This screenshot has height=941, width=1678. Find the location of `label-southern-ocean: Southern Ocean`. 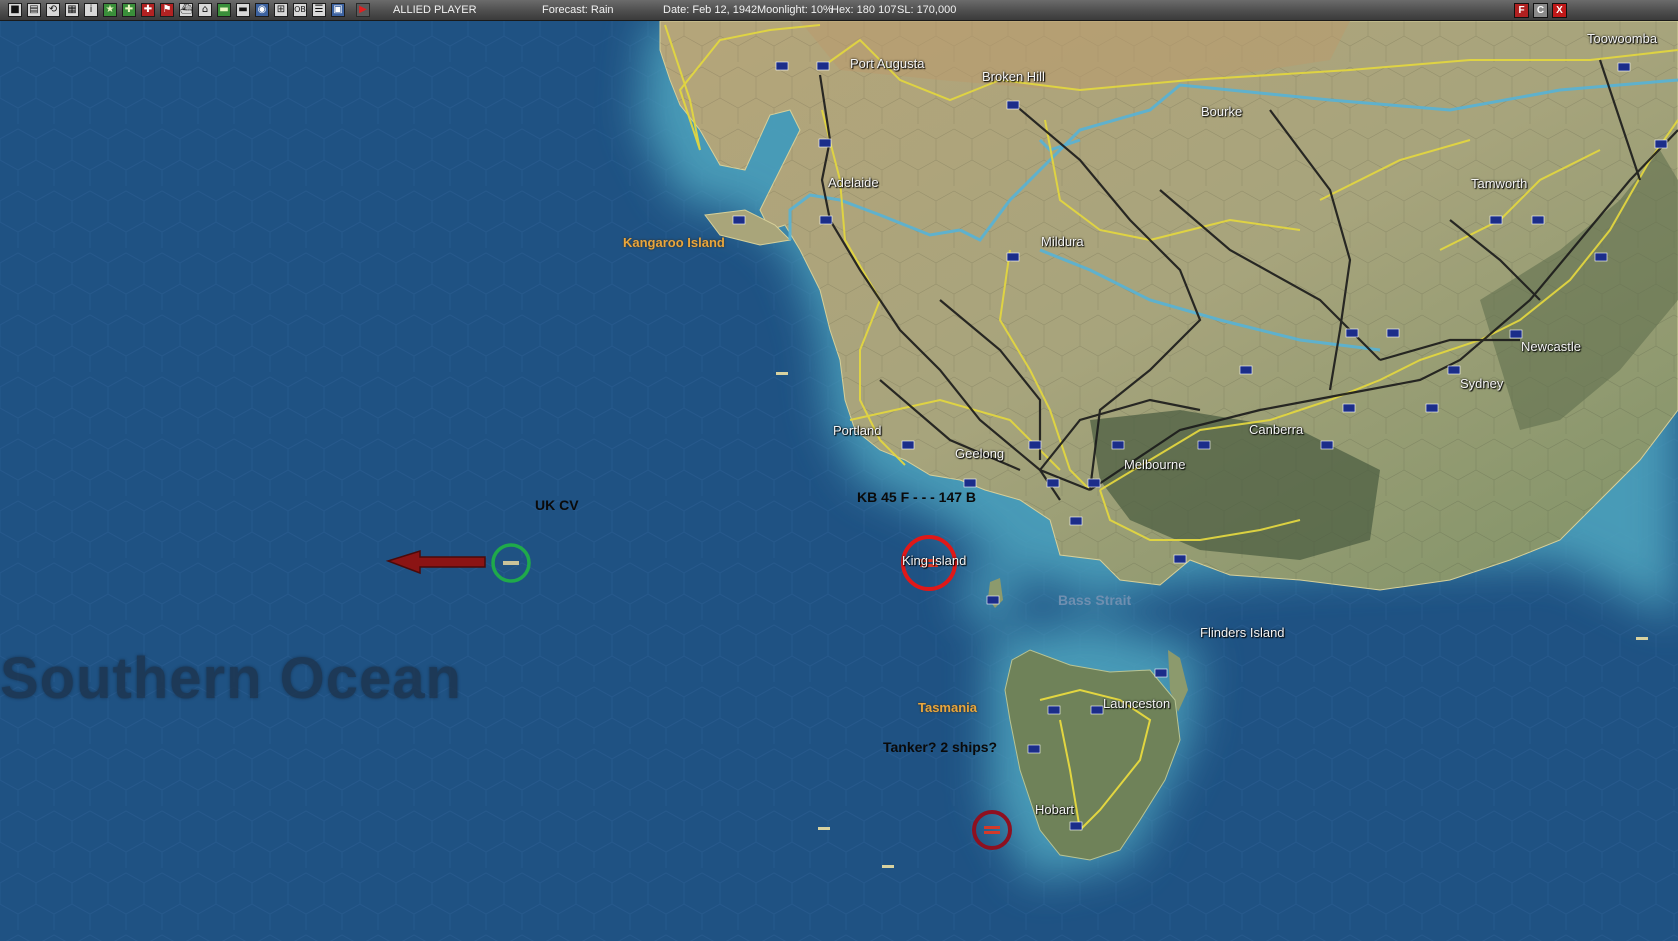

label-southern-ocean: Southern Ocean is located at coordinates (231, 678).